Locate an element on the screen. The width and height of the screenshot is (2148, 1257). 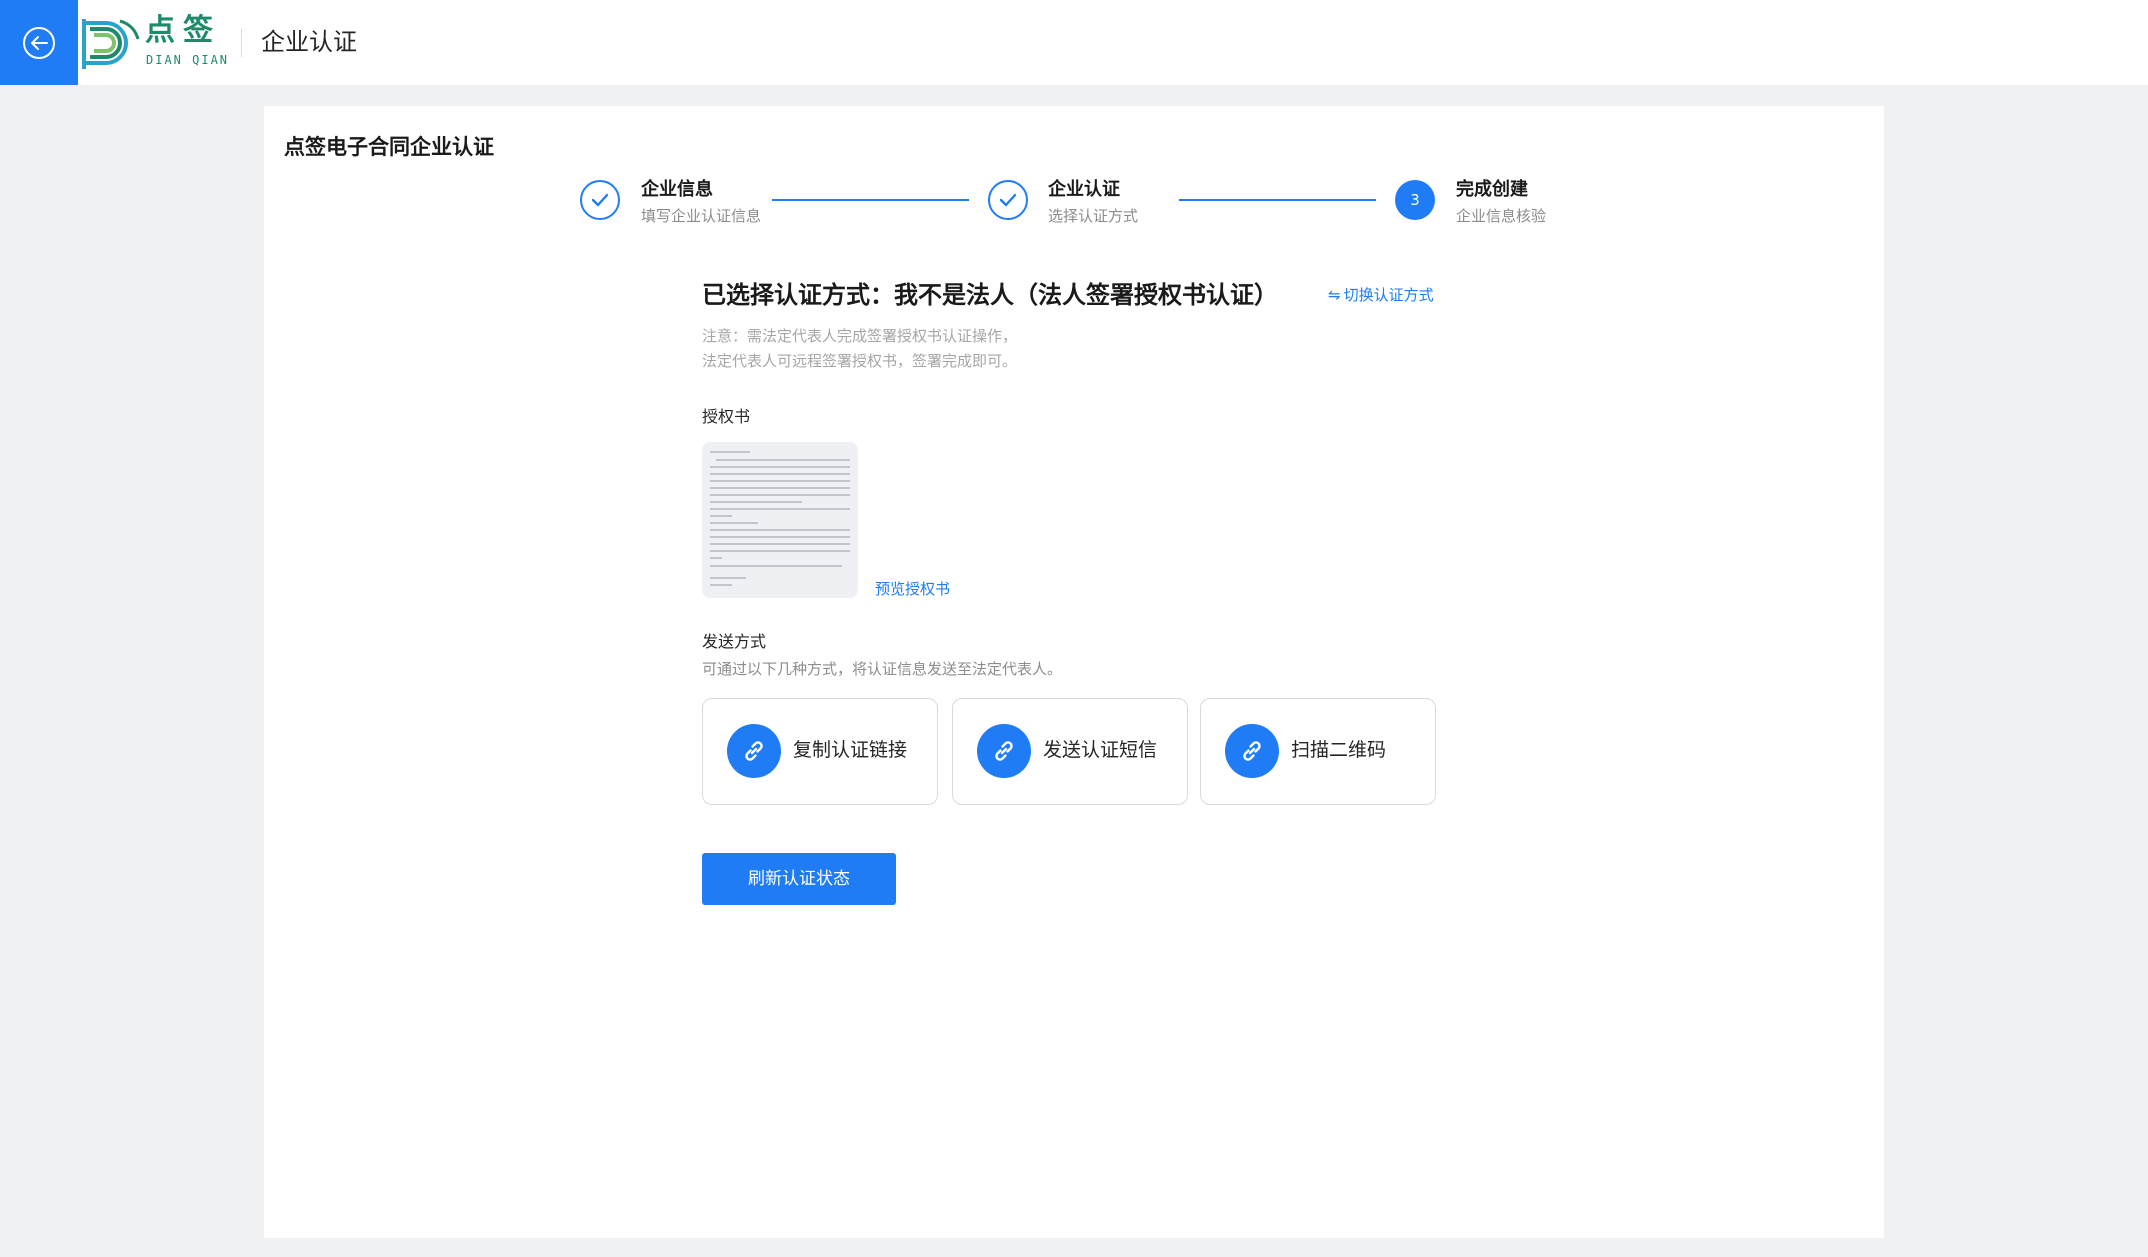
refresh-status-button: 刷新认证状态 is located at coordinates (799, 879).